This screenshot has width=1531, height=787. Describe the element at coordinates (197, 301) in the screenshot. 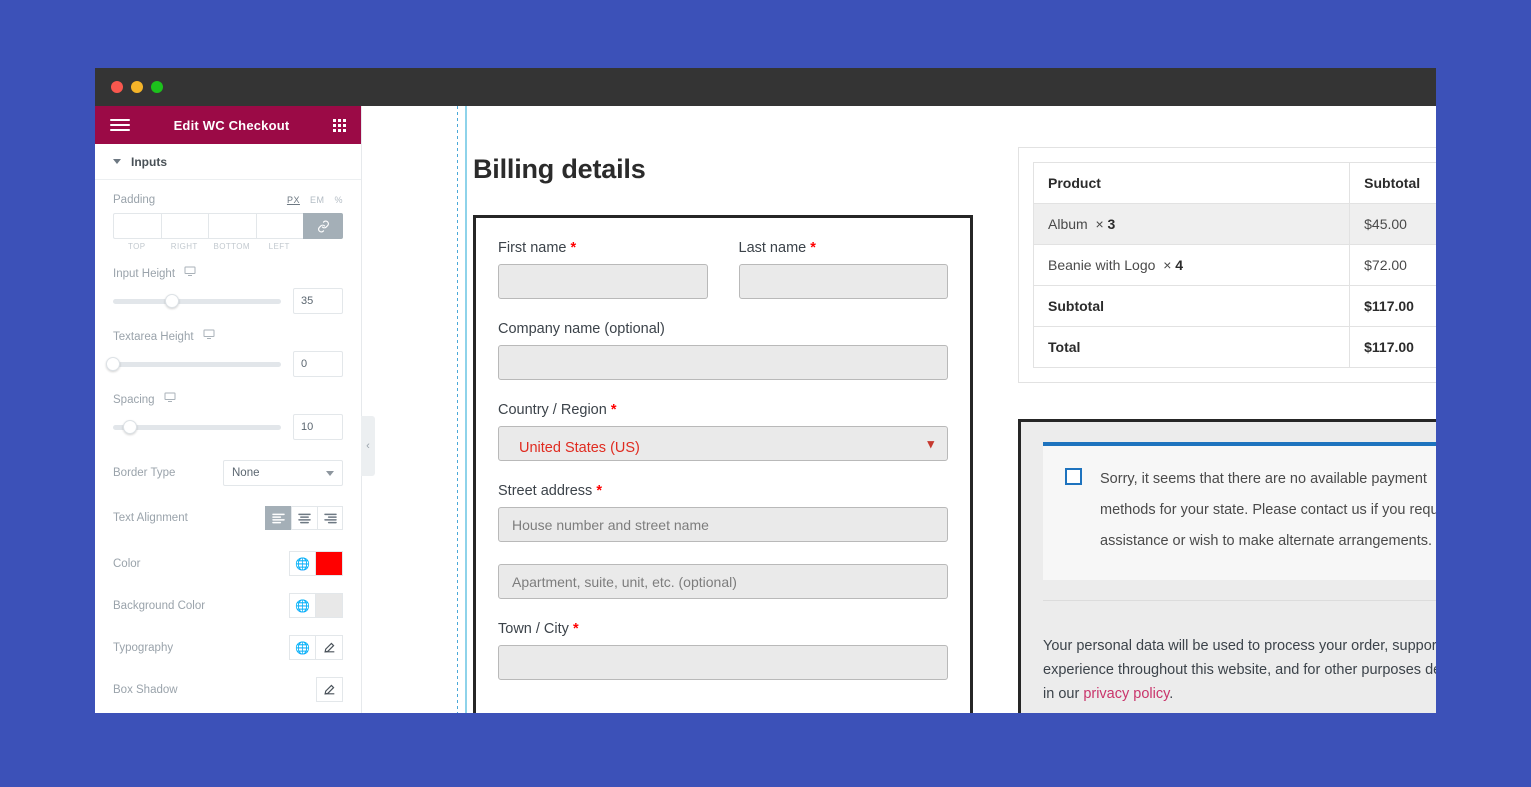

I see `input-height-slider` at that location.